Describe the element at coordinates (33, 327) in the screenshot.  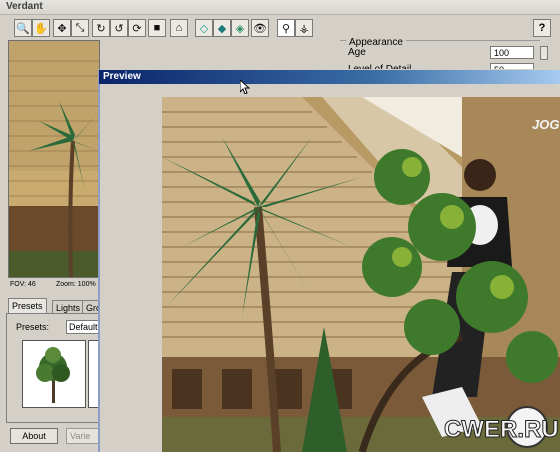
I see `presets-label: Presets:` at that location.